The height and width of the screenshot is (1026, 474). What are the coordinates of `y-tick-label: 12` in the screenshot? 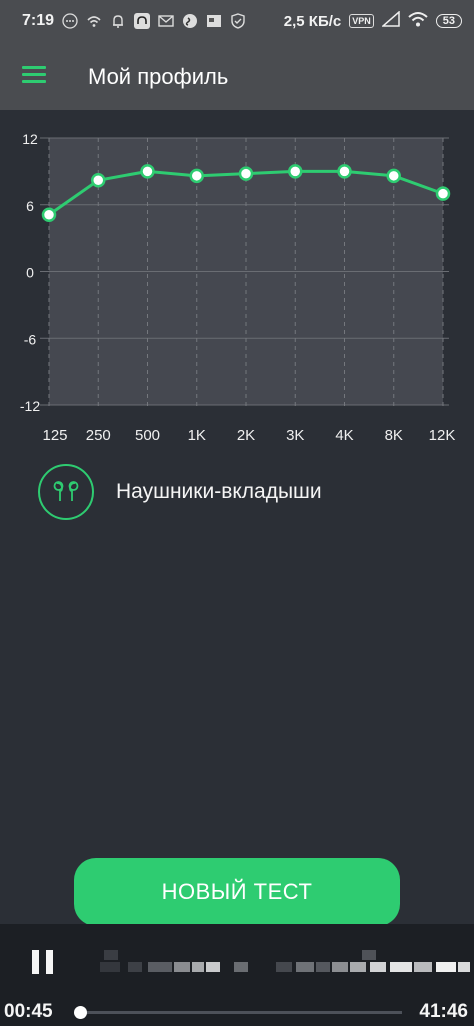 It's located at (30, 139).